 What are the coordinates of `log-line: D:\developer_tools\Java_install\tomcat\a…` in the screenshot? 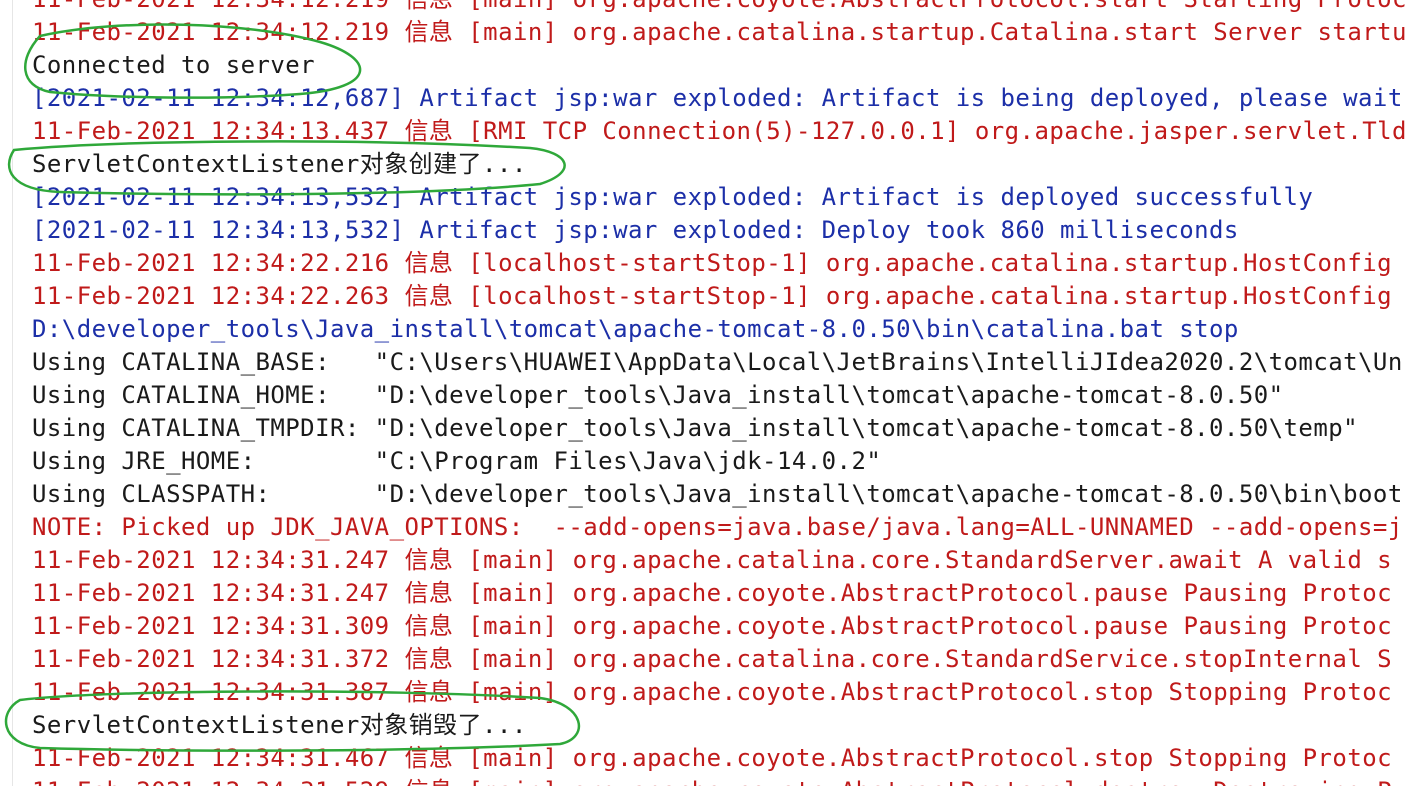 It's located at (635, 329).